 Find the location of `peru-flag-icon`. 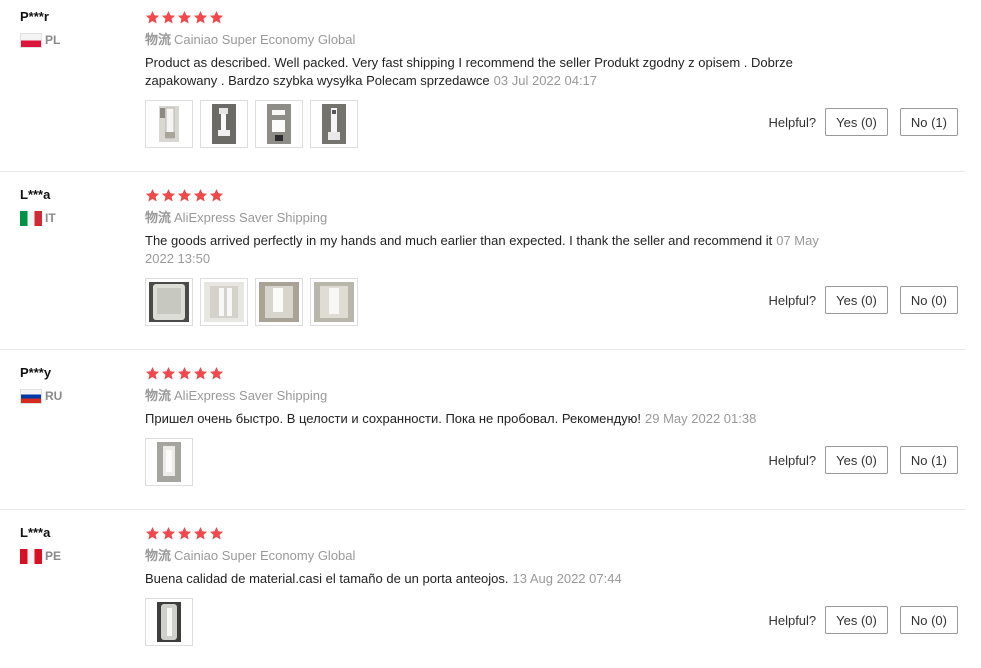

peru-flag-icon is located at coordinates (31, 556).